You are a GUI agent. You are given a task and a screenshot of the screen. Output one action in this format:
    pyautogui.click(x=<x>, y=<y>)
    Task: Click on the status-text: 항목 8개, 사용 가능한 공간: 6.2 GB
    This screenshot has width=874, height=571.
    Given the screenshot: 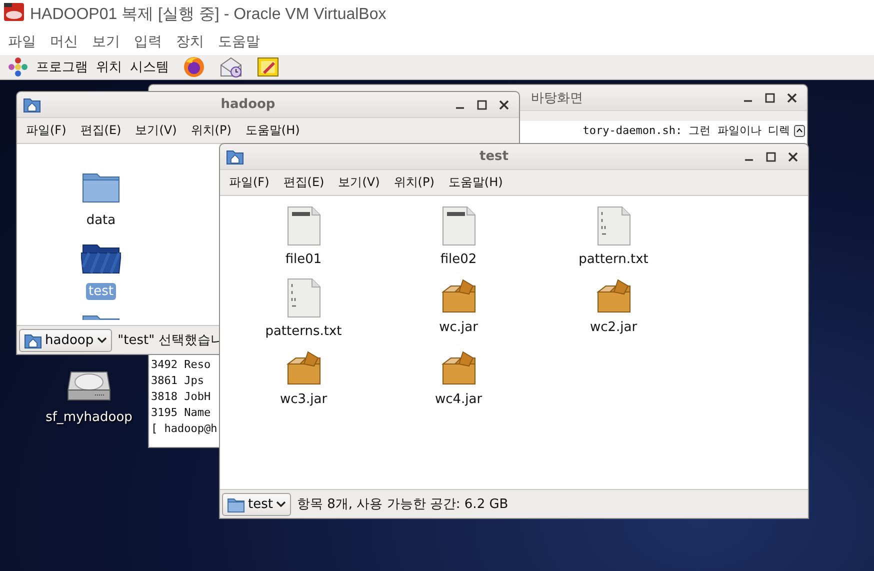 What is the action you would take?
    pyautogui.click(x=402, y=504)
    